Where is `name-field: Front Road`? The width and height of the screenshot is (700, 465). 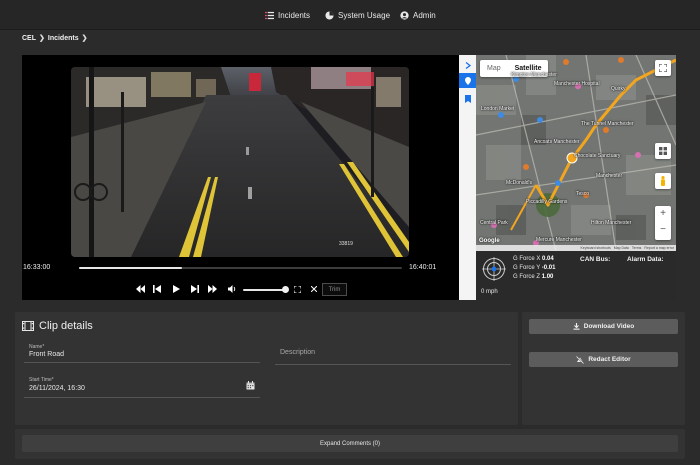
name-field: Front Road is located at coordinates (46, 354).